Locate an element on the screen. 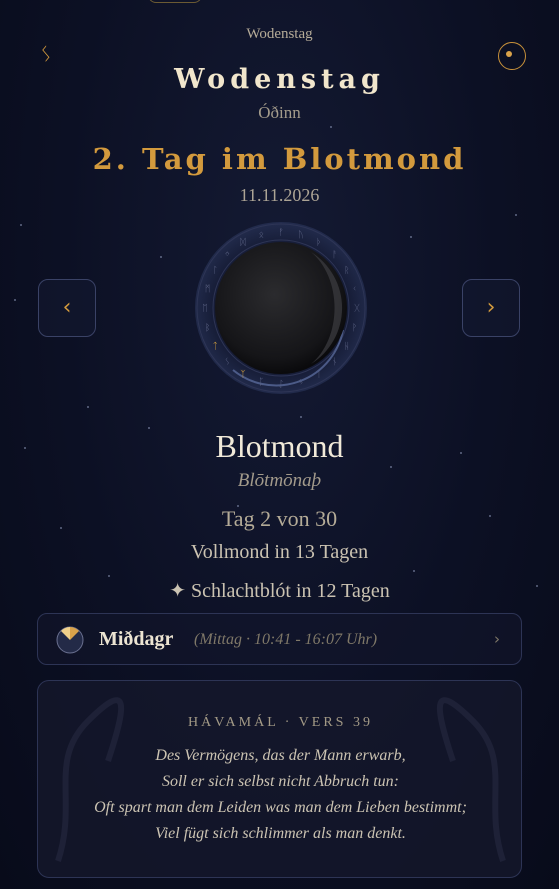 The height and width of the screenshot is (889, 559). rune-glyph: ᚦ is located at coordinates (318, 242).